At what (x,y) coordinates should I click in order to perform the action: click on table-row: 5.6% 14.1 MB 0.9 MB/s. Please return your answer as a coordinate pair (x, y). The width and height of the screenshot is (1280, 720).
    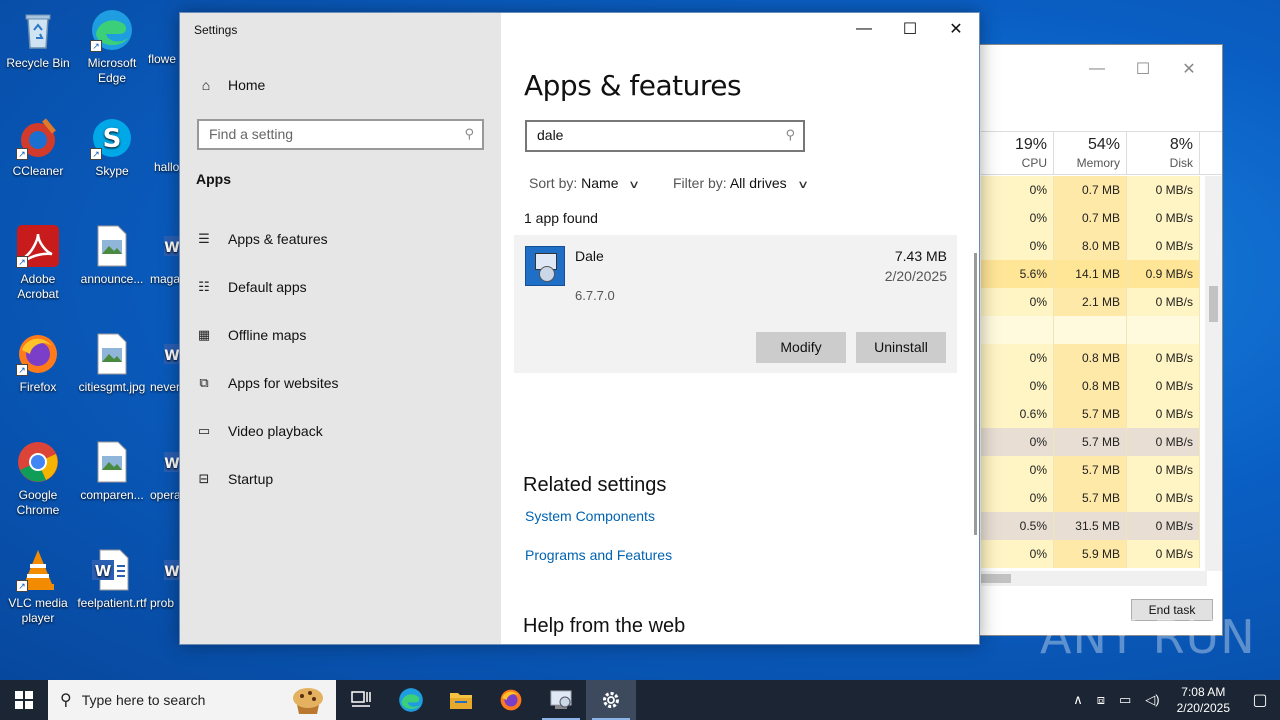
    Looking at the image, I should click on (1094, 274).